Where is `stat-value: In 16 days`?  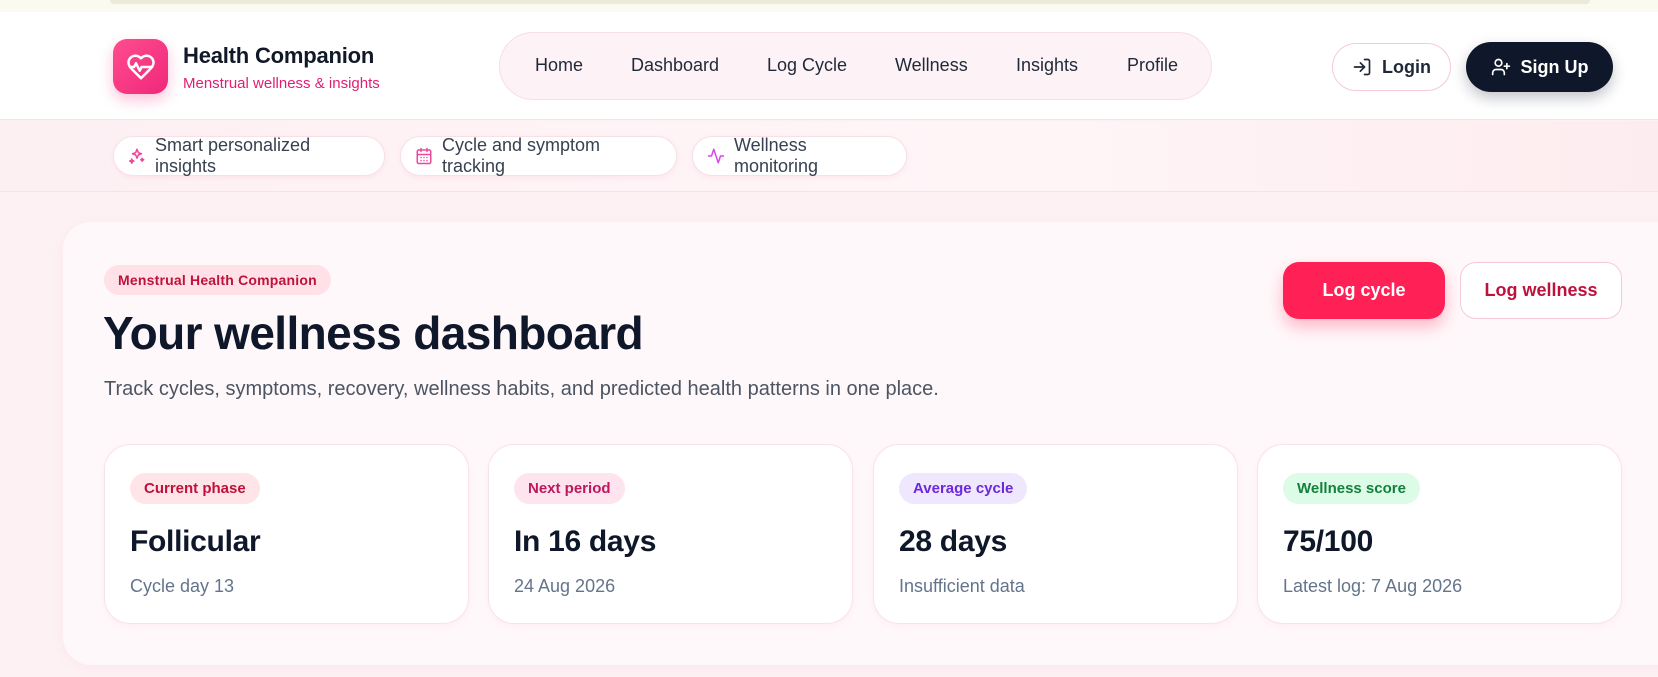
stat-value: In 16 days is located at coordinates (585, 541).